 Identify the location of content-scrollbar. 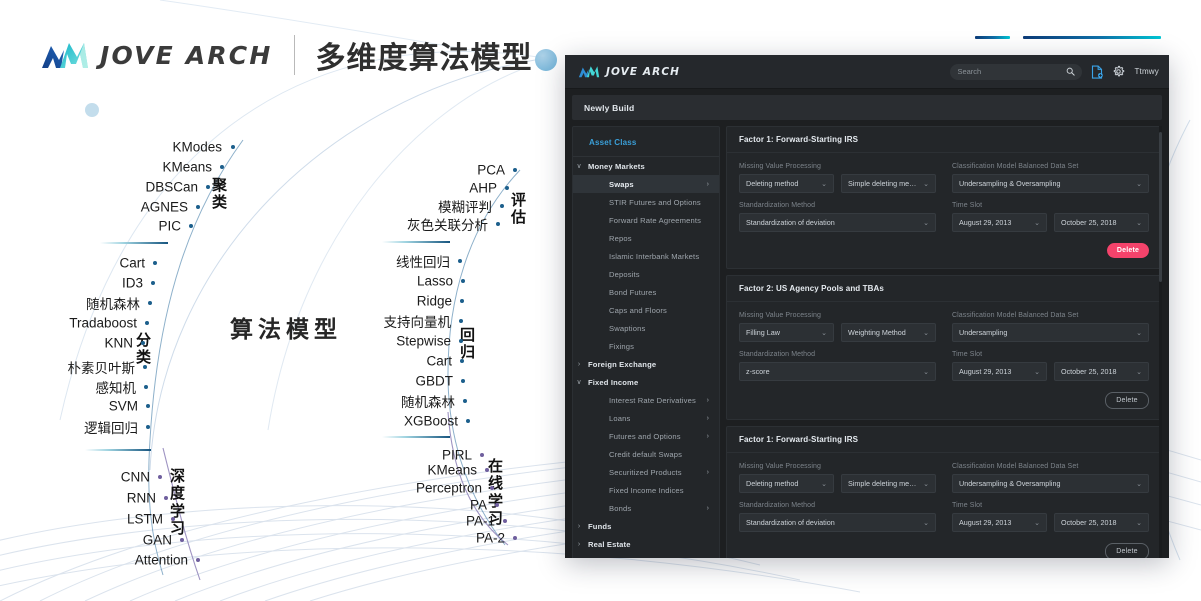
(1160, 342).